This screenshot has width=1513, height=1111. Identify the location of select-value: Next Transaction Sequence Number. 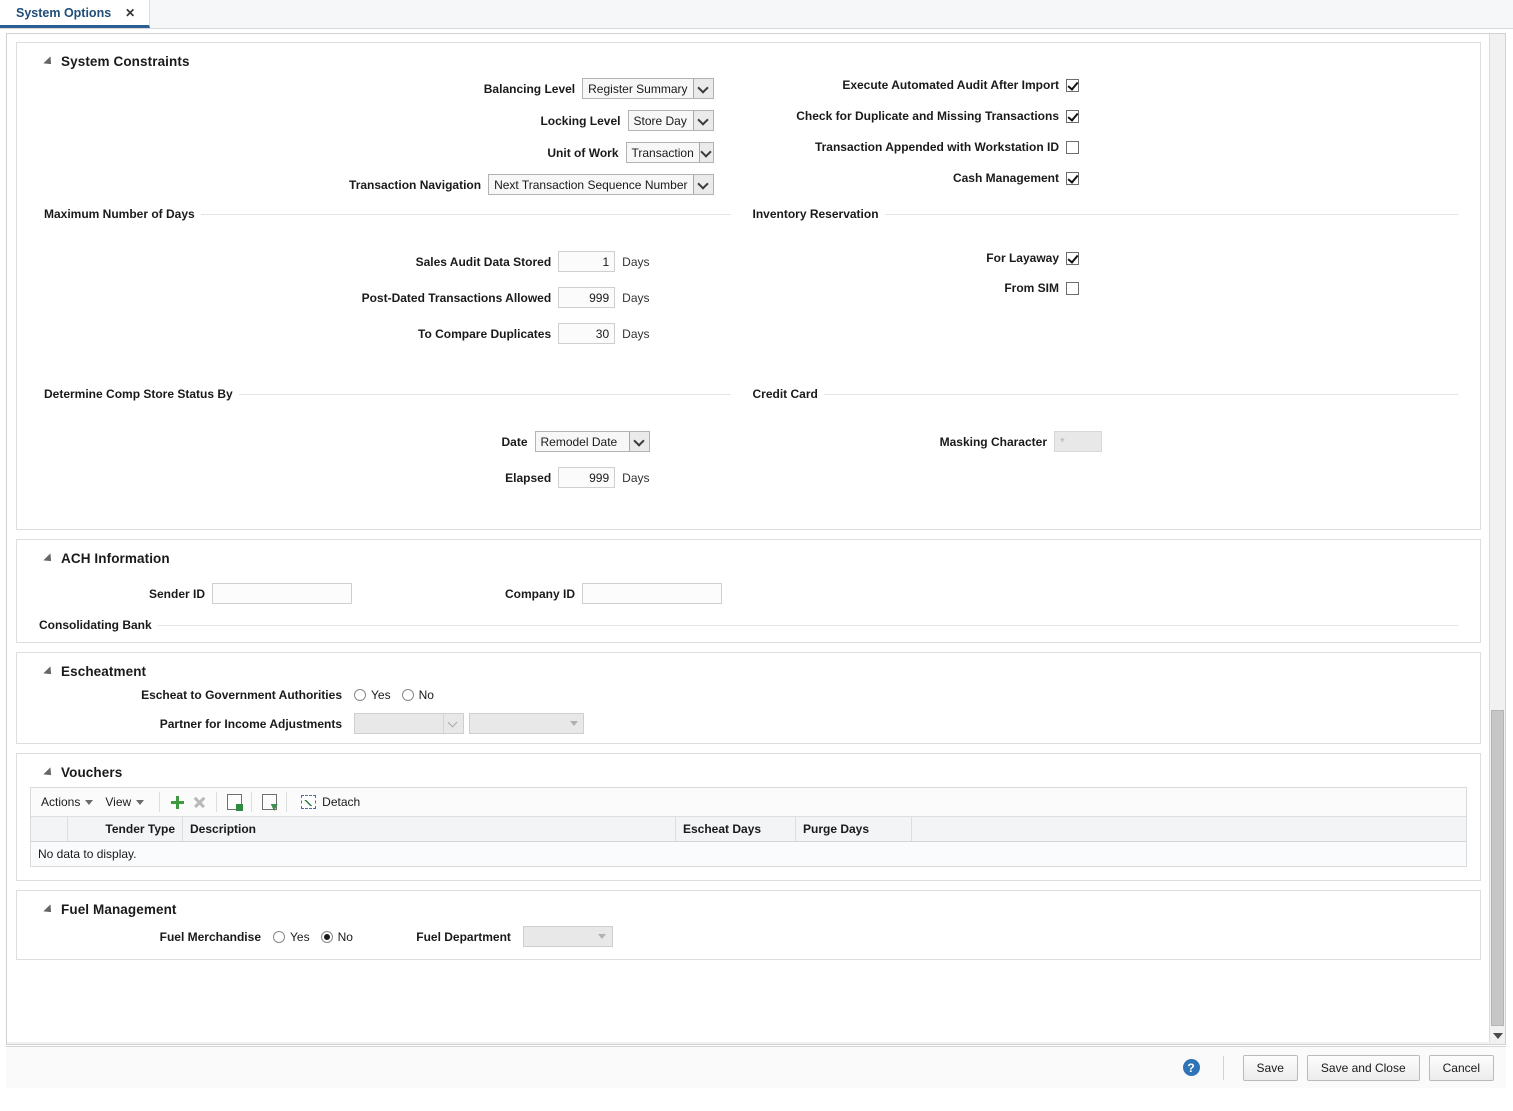
(591, 184).